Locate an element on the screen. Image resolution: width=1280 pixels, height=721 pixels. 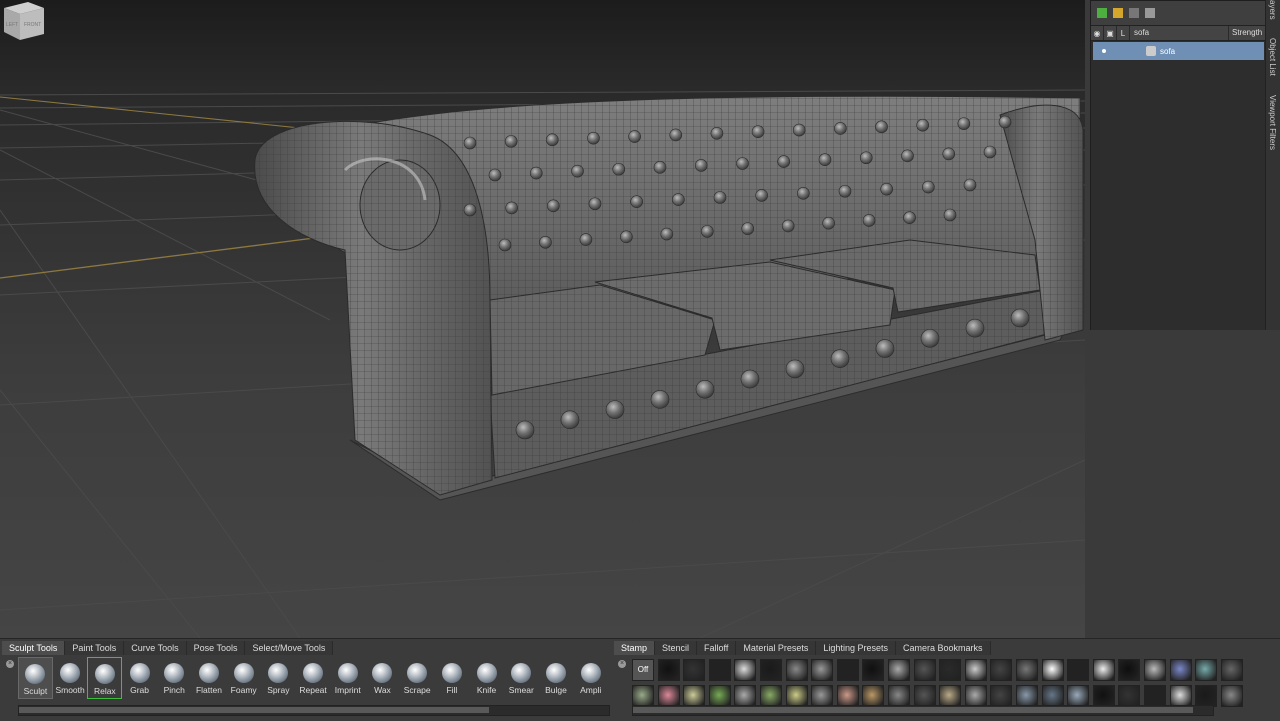
tab-layers: ayers is located at coordinates (1272, 10).